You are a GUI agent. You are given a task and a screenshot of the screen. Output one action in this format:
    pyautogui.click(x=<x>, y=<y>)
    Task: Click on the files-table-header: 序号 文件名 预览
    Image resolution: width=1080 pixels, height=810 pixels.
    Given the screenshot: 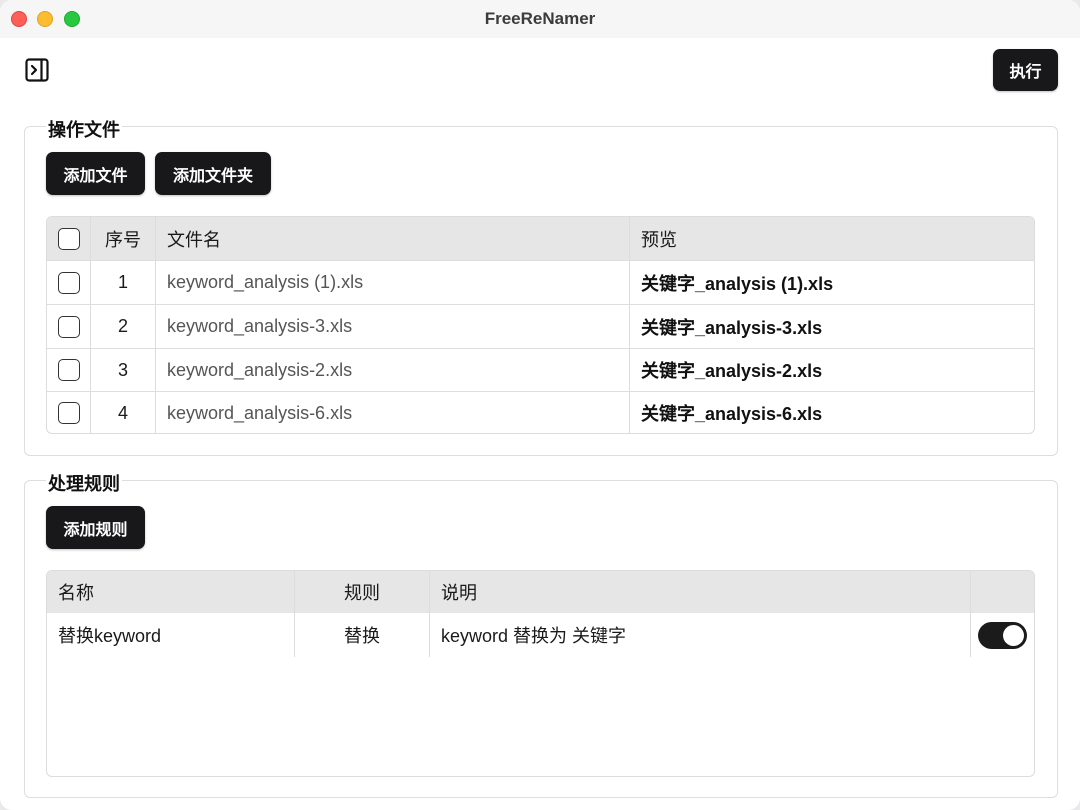 What is the action you would take?
    pyautogui.click(x=540, y=238)
    